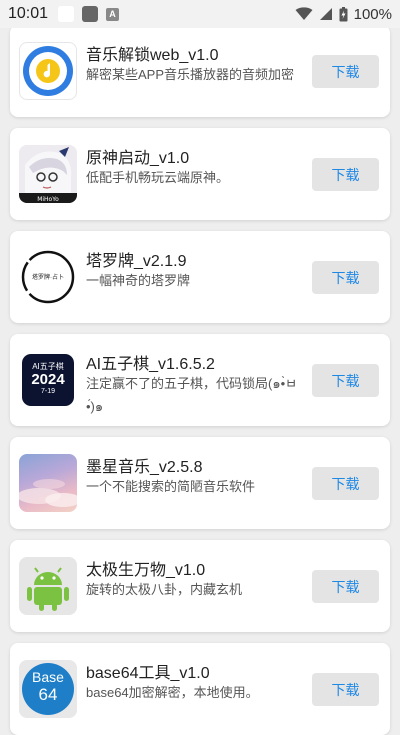 This screenshot has width=400, height=735. I want to click on status-right: 100%, so click(343, 14).